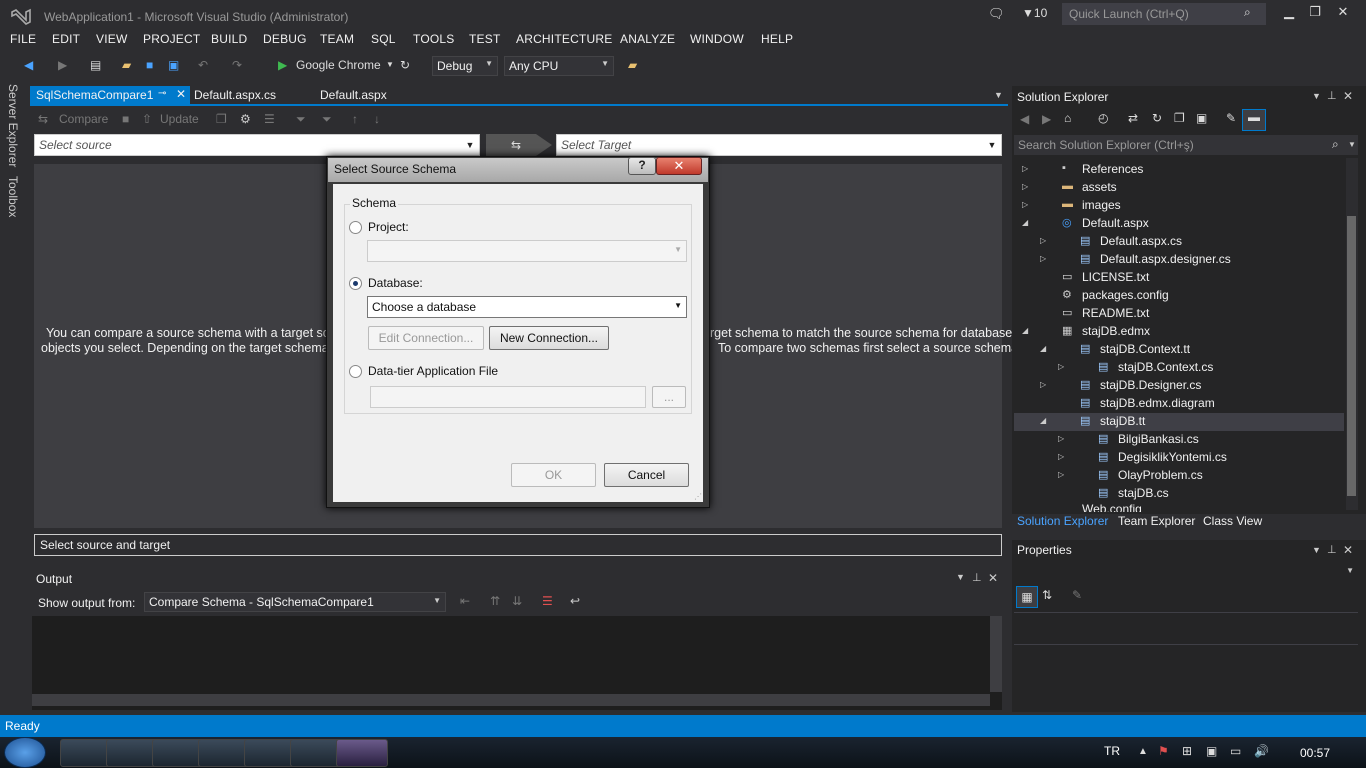 This screenshot has width=1366, height=768. What do you see at coordinates (1211, 751) in the screenshot?
I see `device-icon: ▣` at bounding box center [1211, 751].